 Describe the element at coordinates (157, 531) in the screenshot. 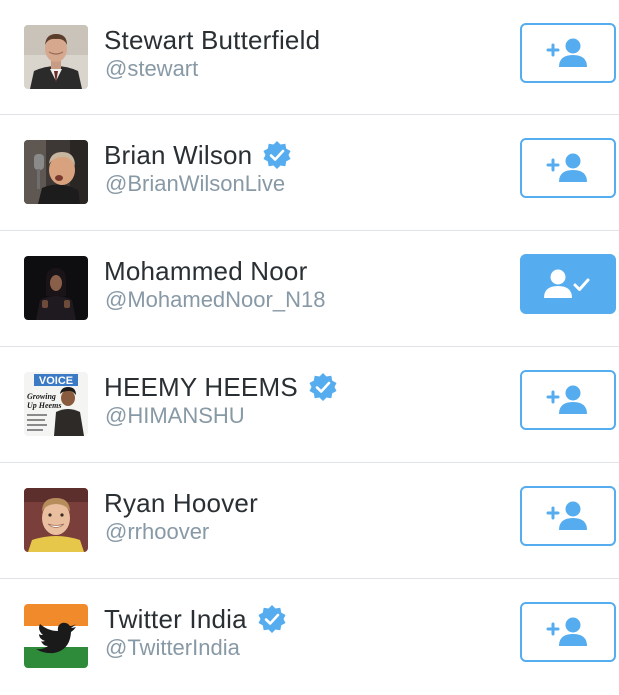

I see `user-handle: @rrhoover` at that location.